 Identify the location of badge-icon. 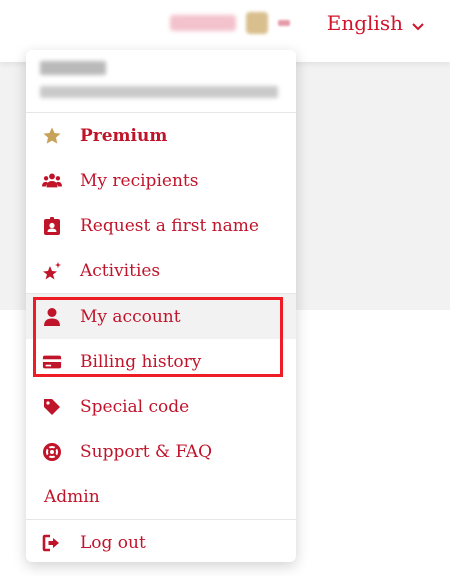
(52, 226).